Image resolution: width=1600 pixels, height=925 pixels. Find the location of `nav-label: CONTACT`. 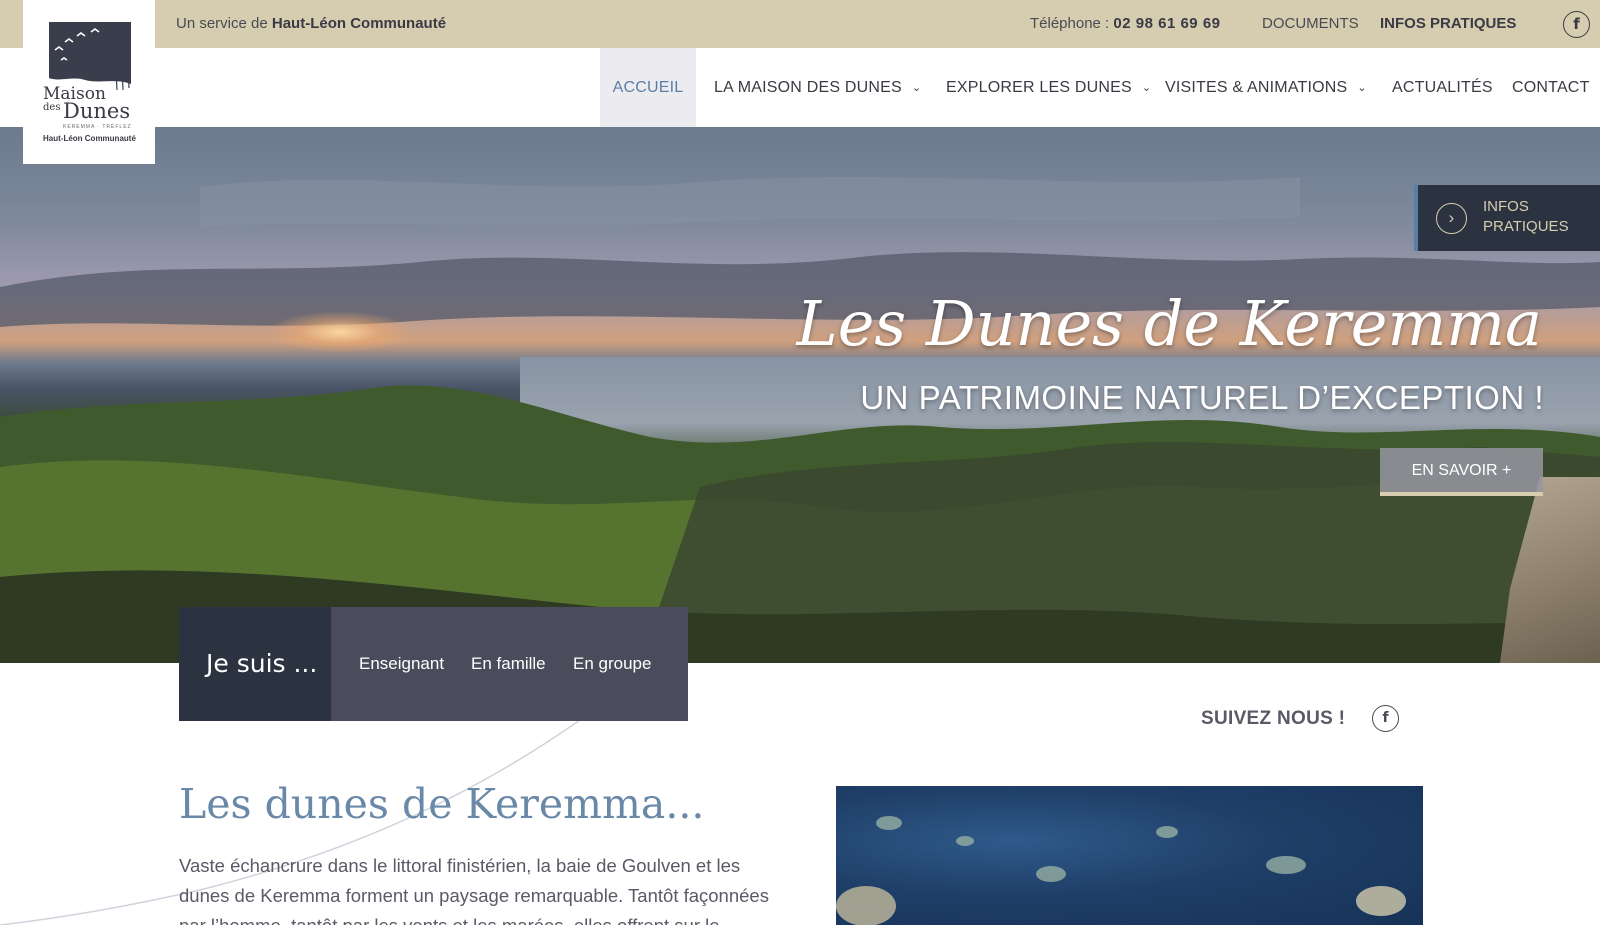

nav-label: CONTACT is located at coordinates (1551, 87).